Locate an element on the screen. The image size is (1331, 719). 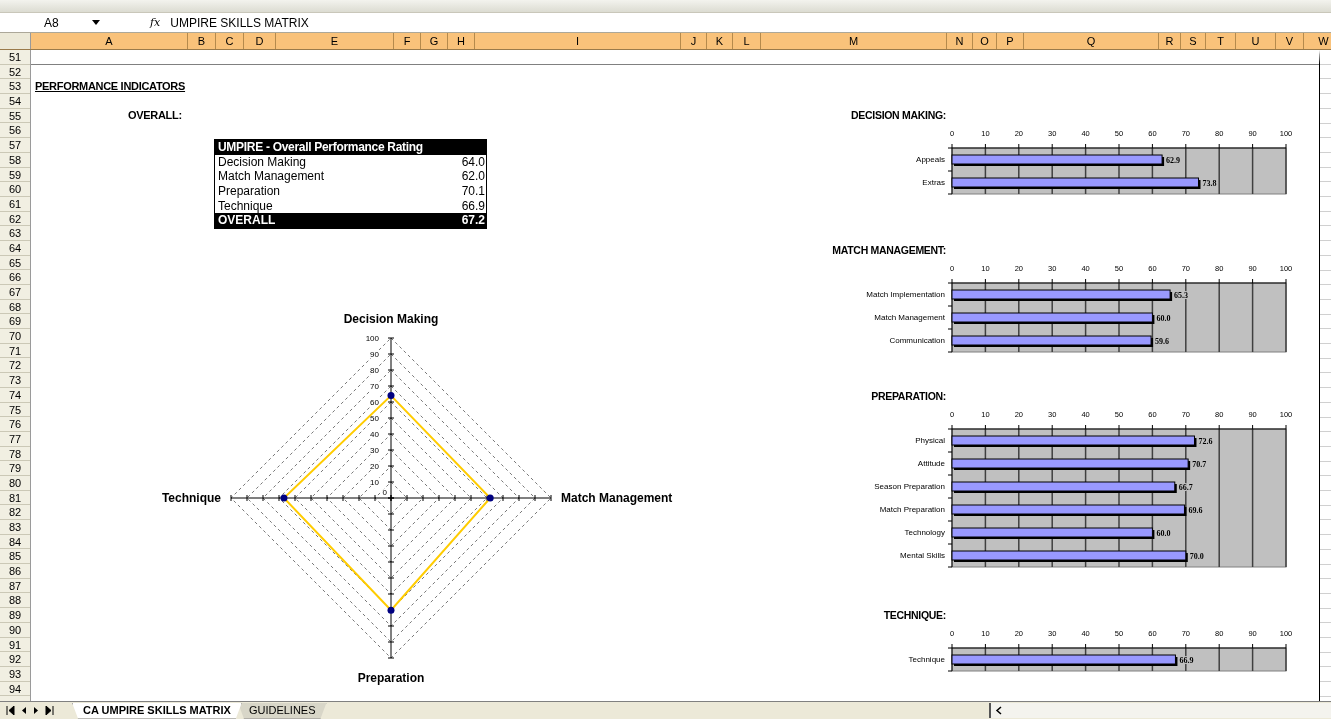
row-header: 63 is located at coordinates (15, 233).